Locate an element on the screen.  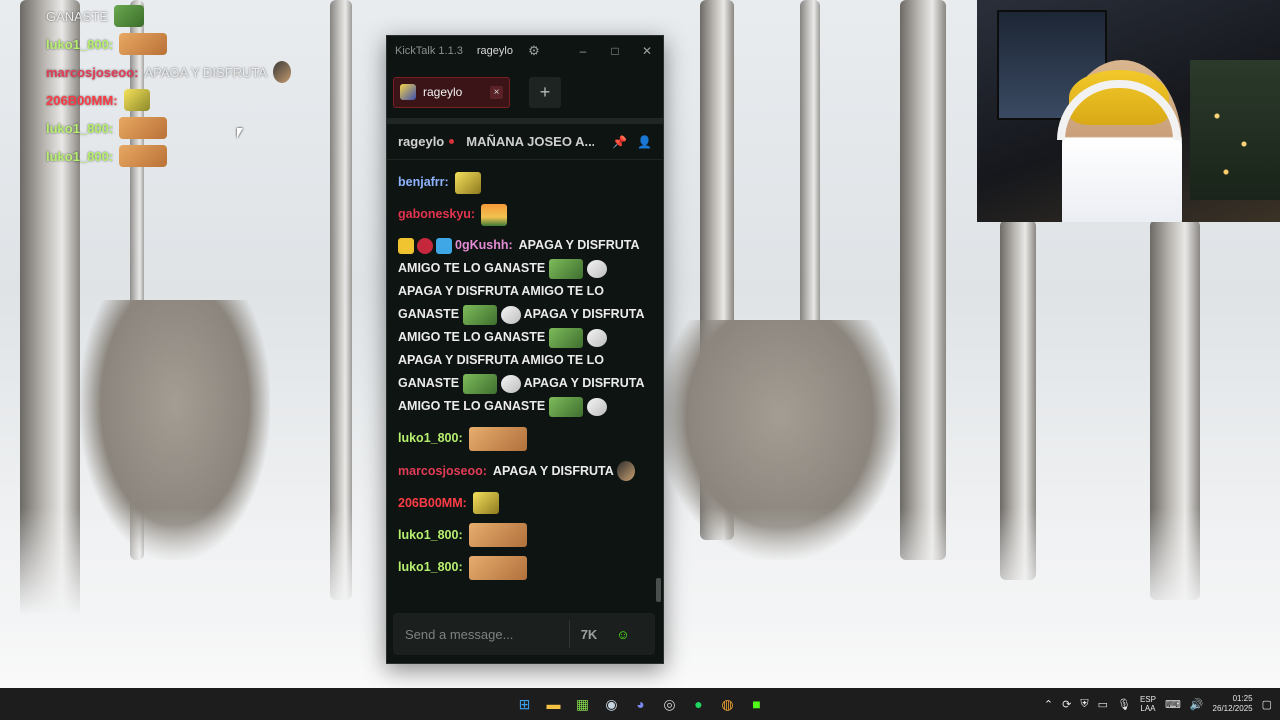
security-icon: ⛨ is located at coordinates (1084, 704).